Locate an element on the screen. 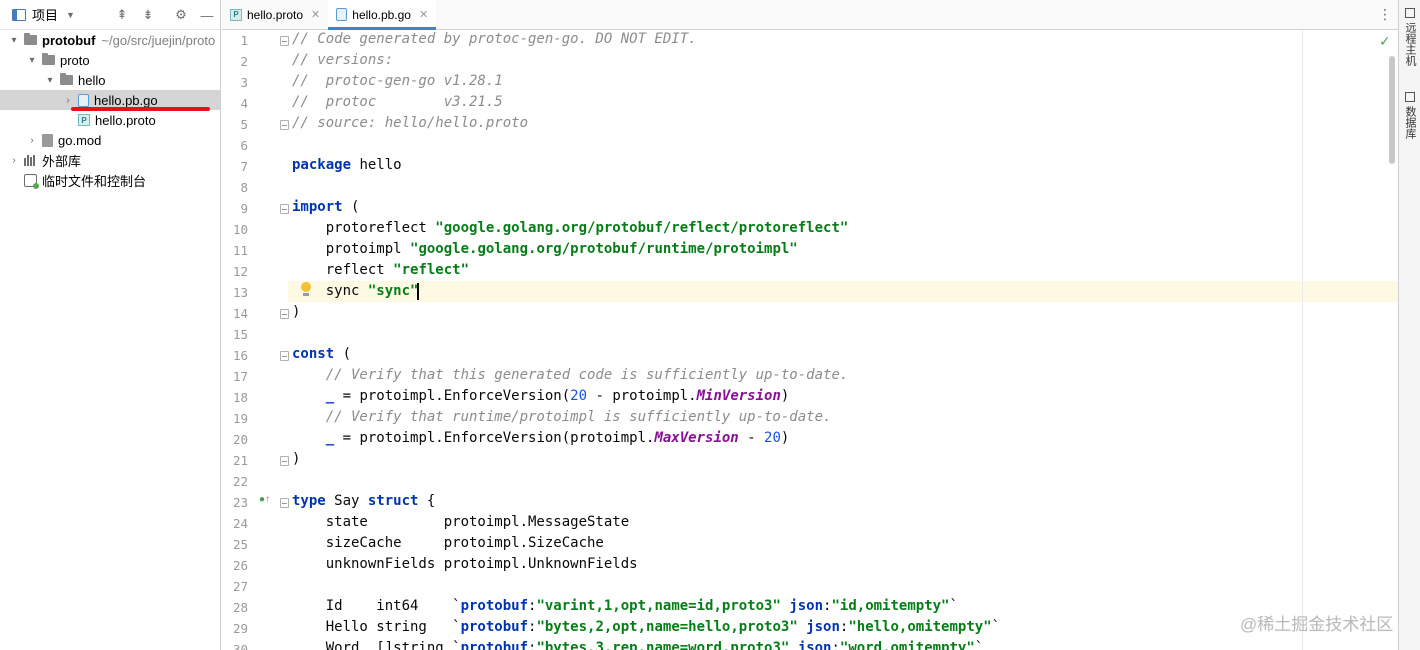  tab-hello-pb-go: hello.pb.go ✕ is located at coordinates (382, 15).